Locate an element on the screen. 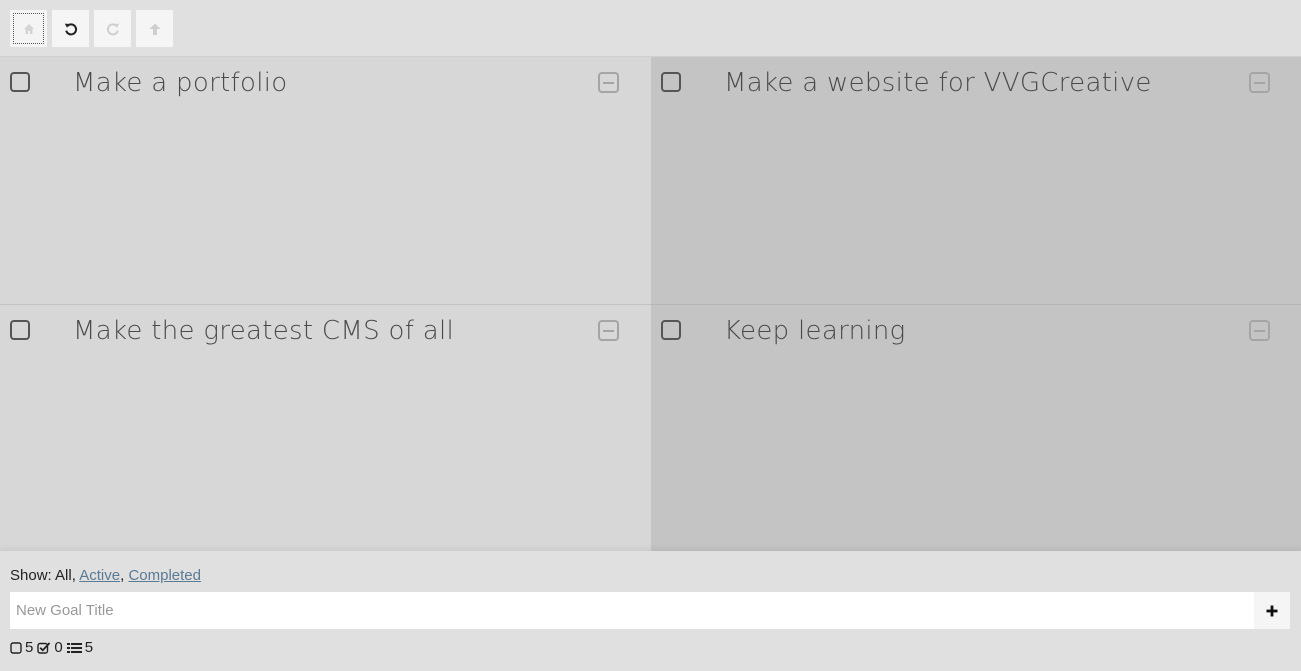 This screenshot has height=671, width=1301. filter-all: All, is located at coordinates (65, 575).